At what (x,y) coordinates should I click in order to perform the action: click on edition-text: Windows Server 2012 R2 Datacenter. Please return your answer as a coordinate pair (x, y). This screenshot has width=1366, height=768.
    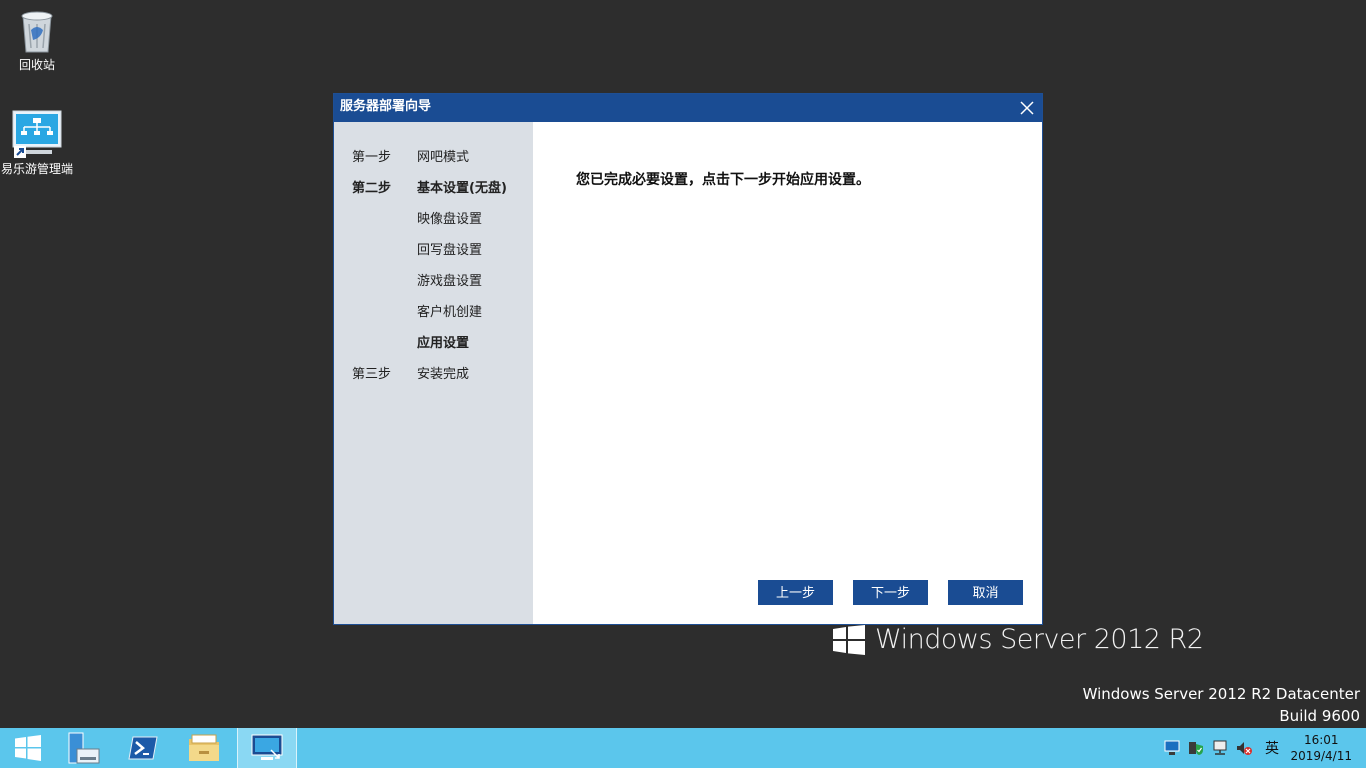
    Looking at the image, I should click on (1221, 694).